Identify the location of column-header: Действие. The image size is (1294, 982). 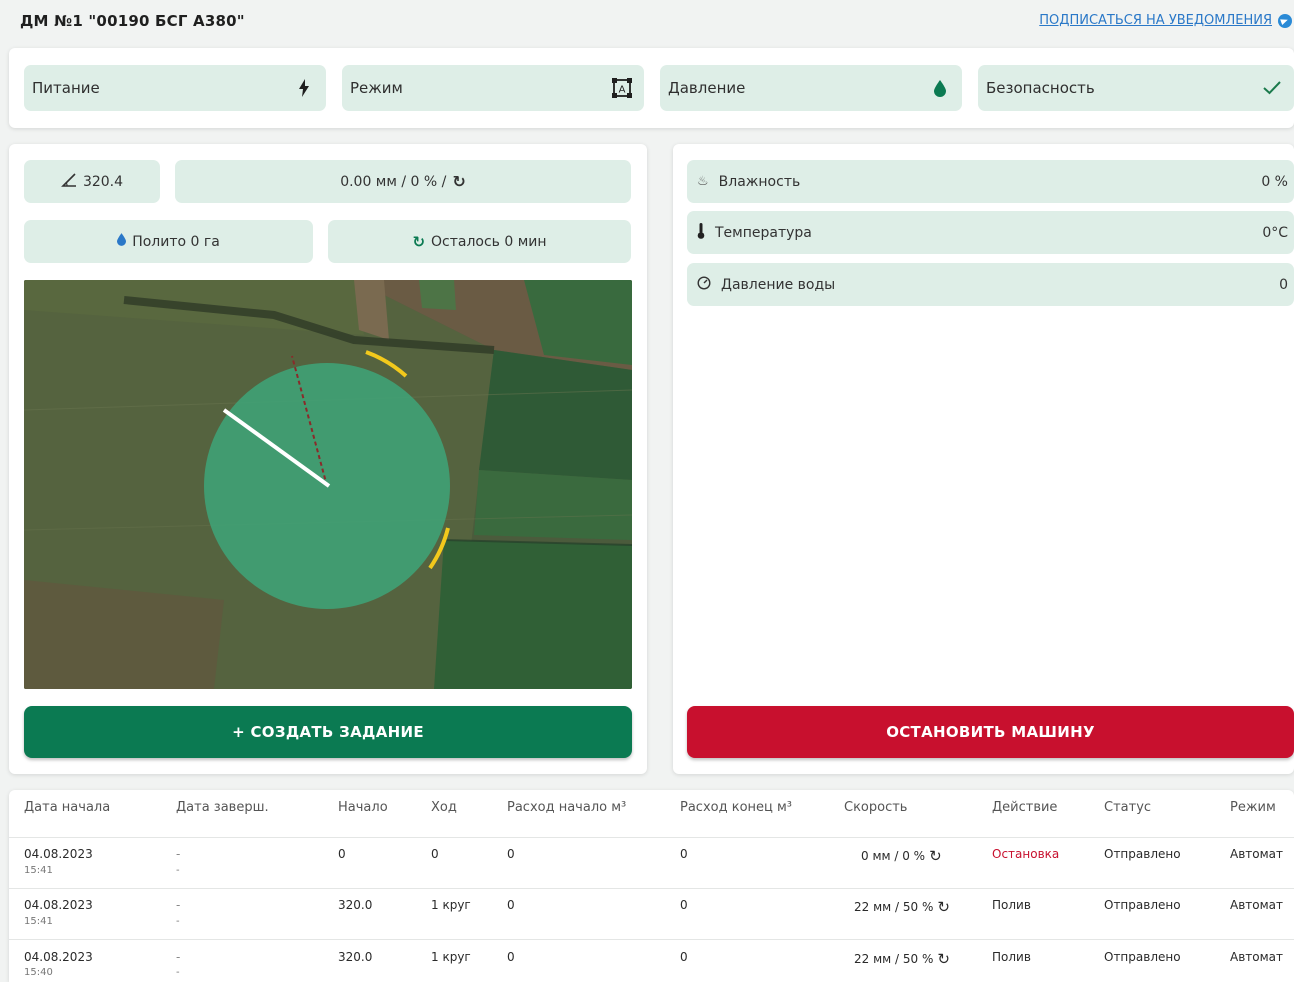
(1024, 807).